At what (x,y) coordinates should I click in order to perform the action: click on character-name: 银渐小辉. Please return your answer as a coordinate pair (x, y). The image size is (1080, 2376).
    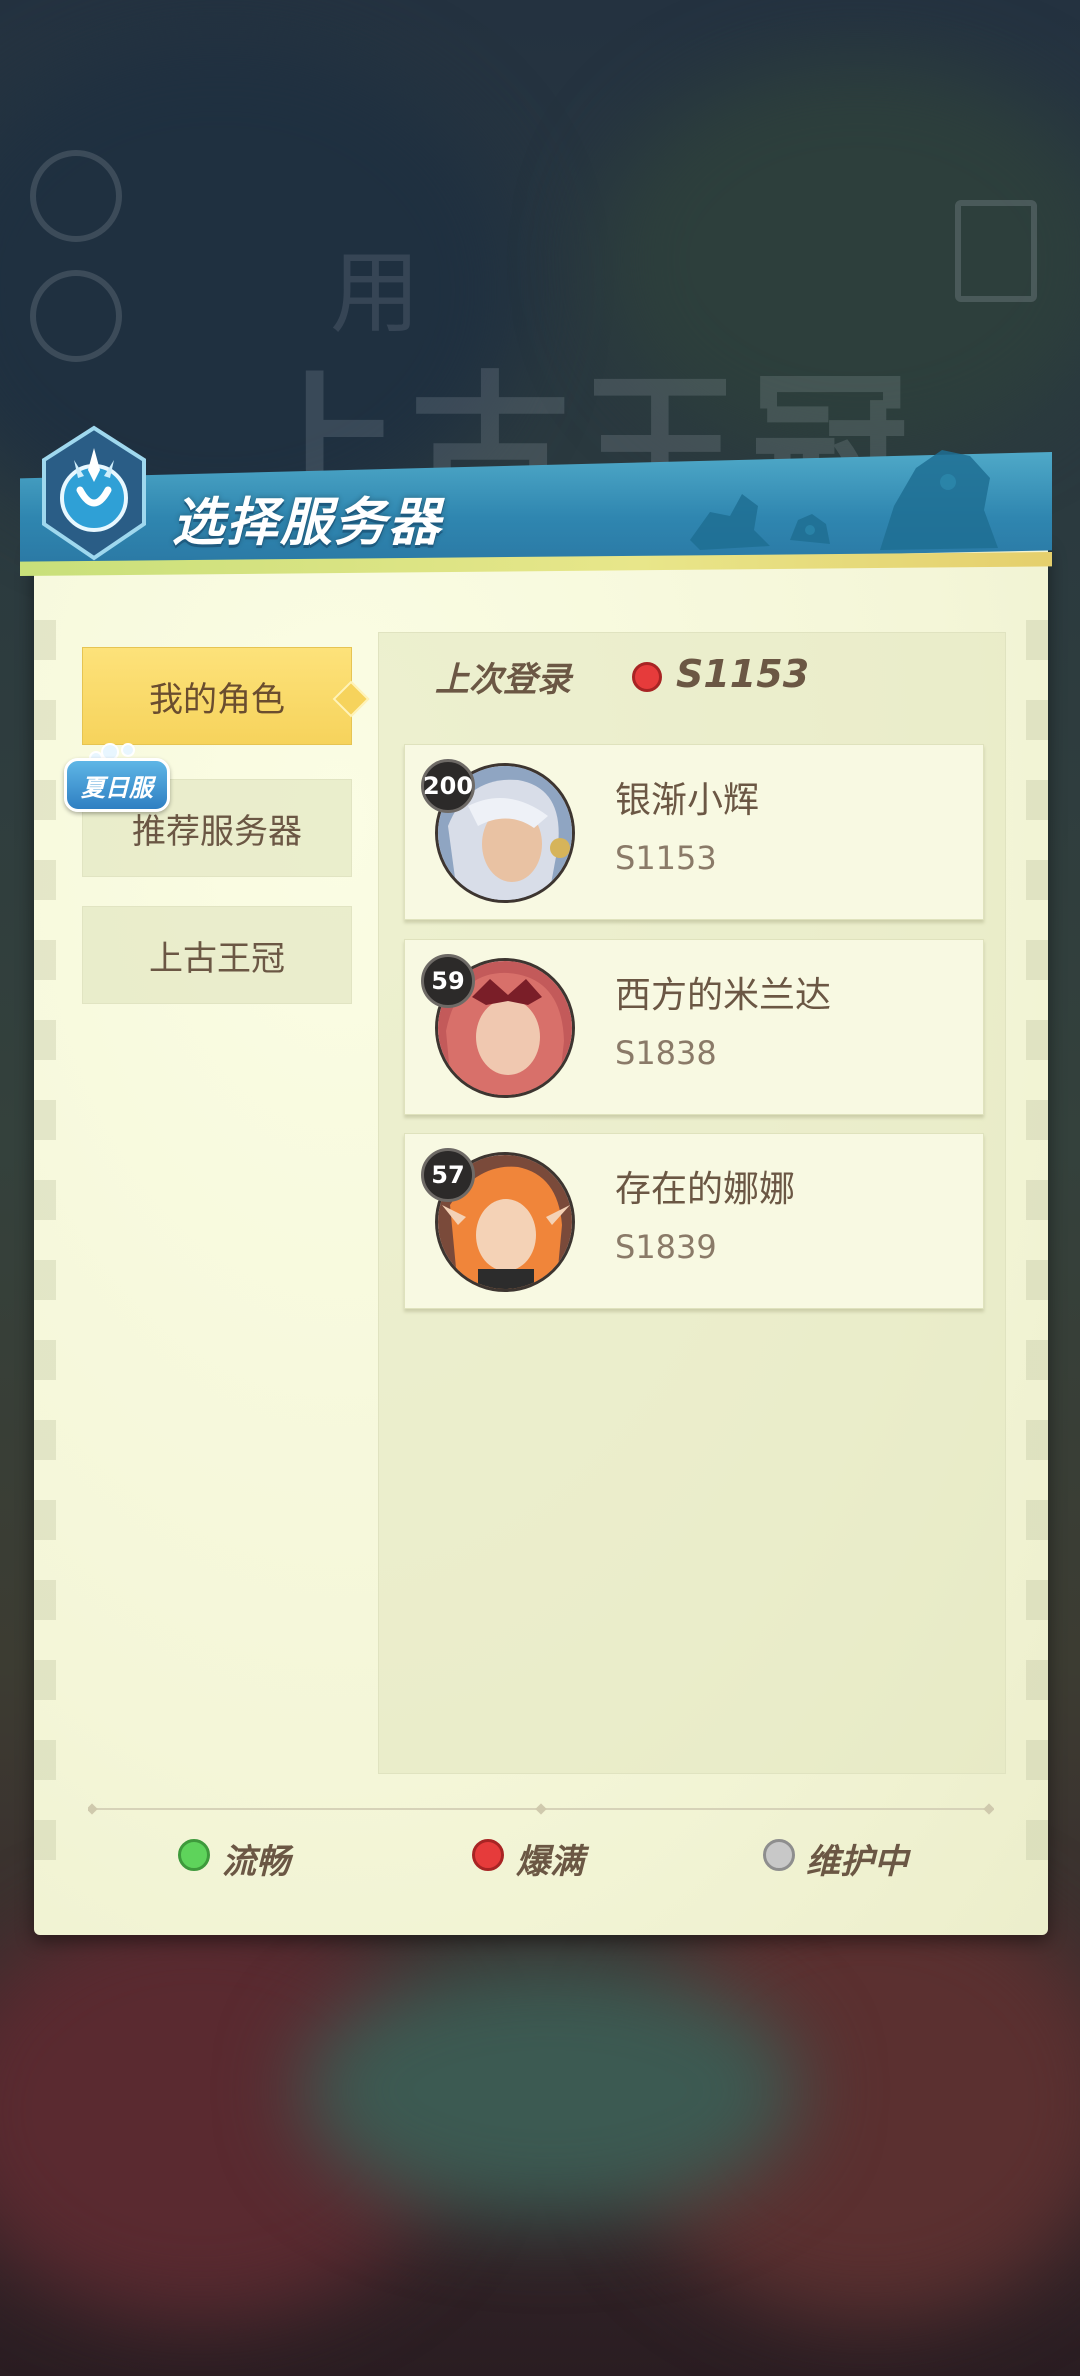
    Looking at the image, I should click on (687, 800).